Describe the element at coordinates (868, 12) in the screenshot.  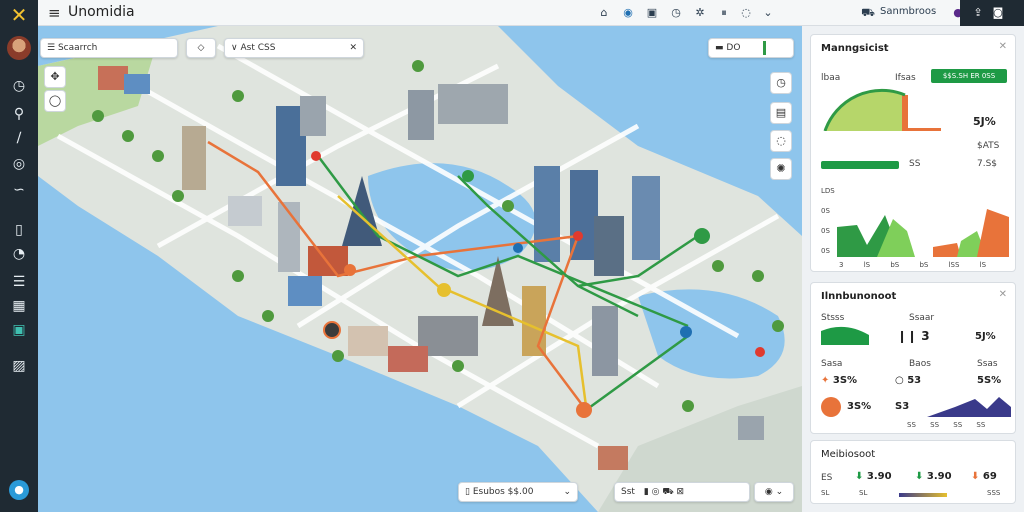
I see `car-icon: ⛟` at that location.